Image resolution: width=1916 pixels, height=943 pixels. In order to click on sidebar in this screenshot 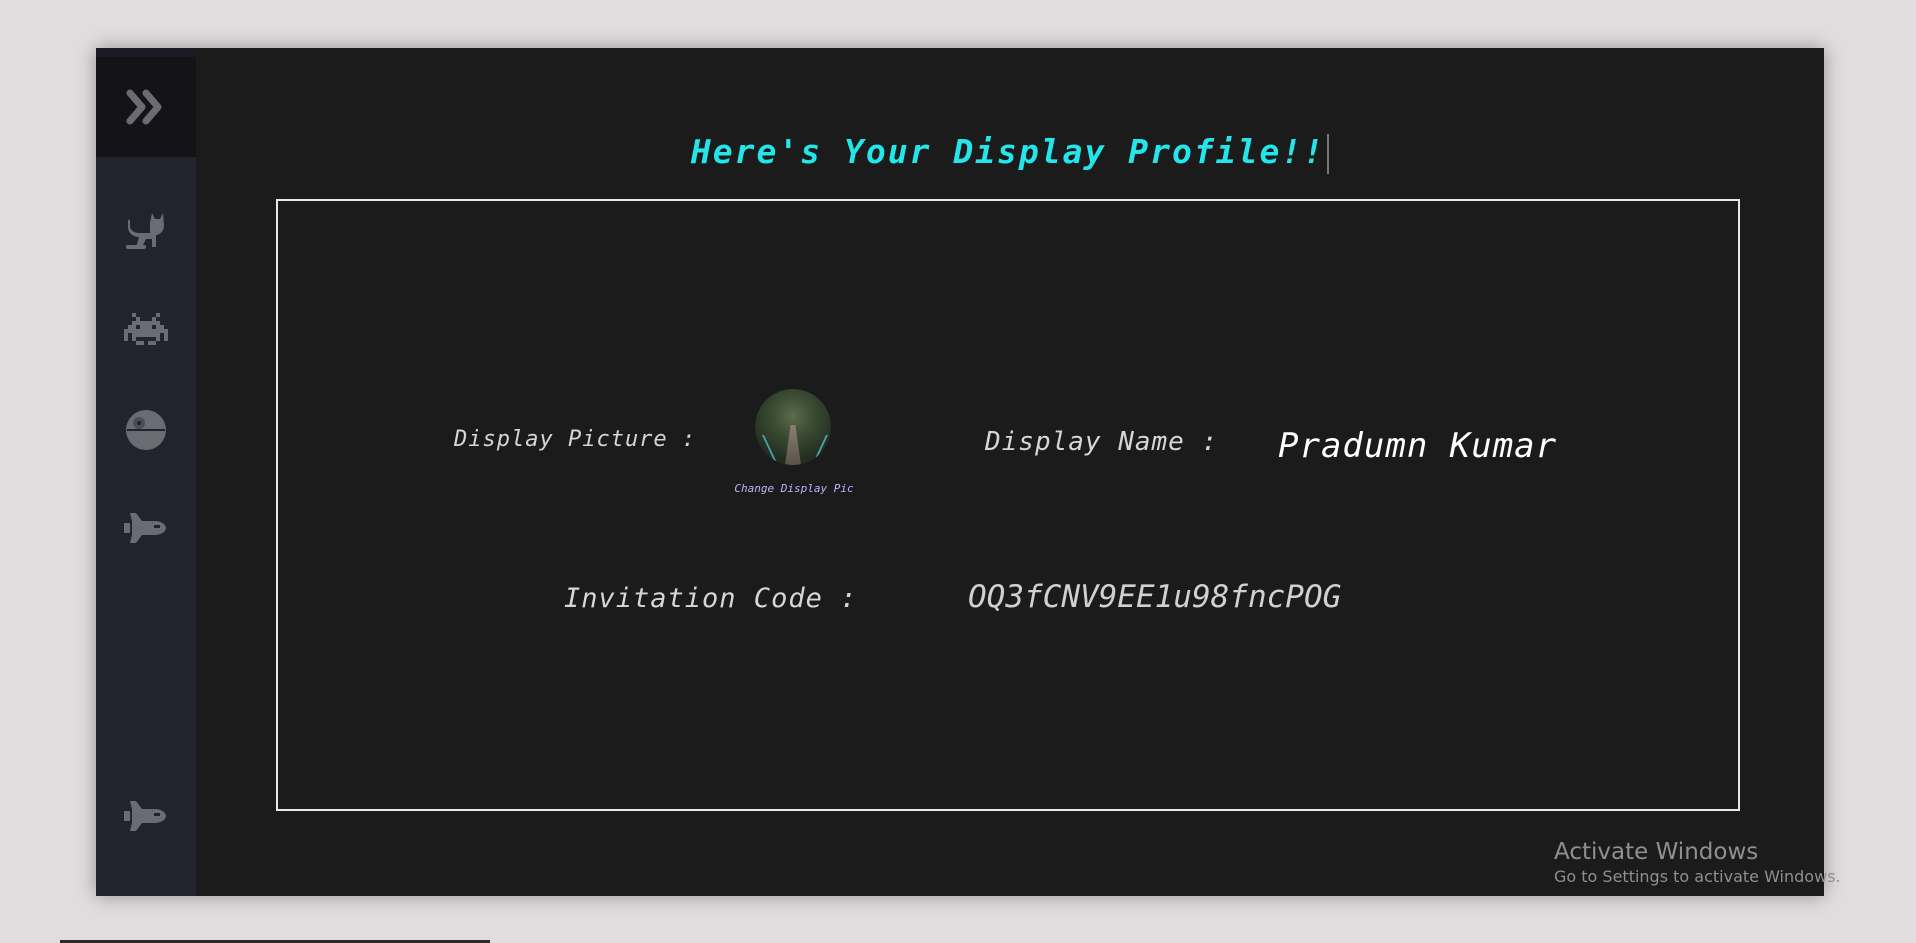, I will do `click(146, 472)`.